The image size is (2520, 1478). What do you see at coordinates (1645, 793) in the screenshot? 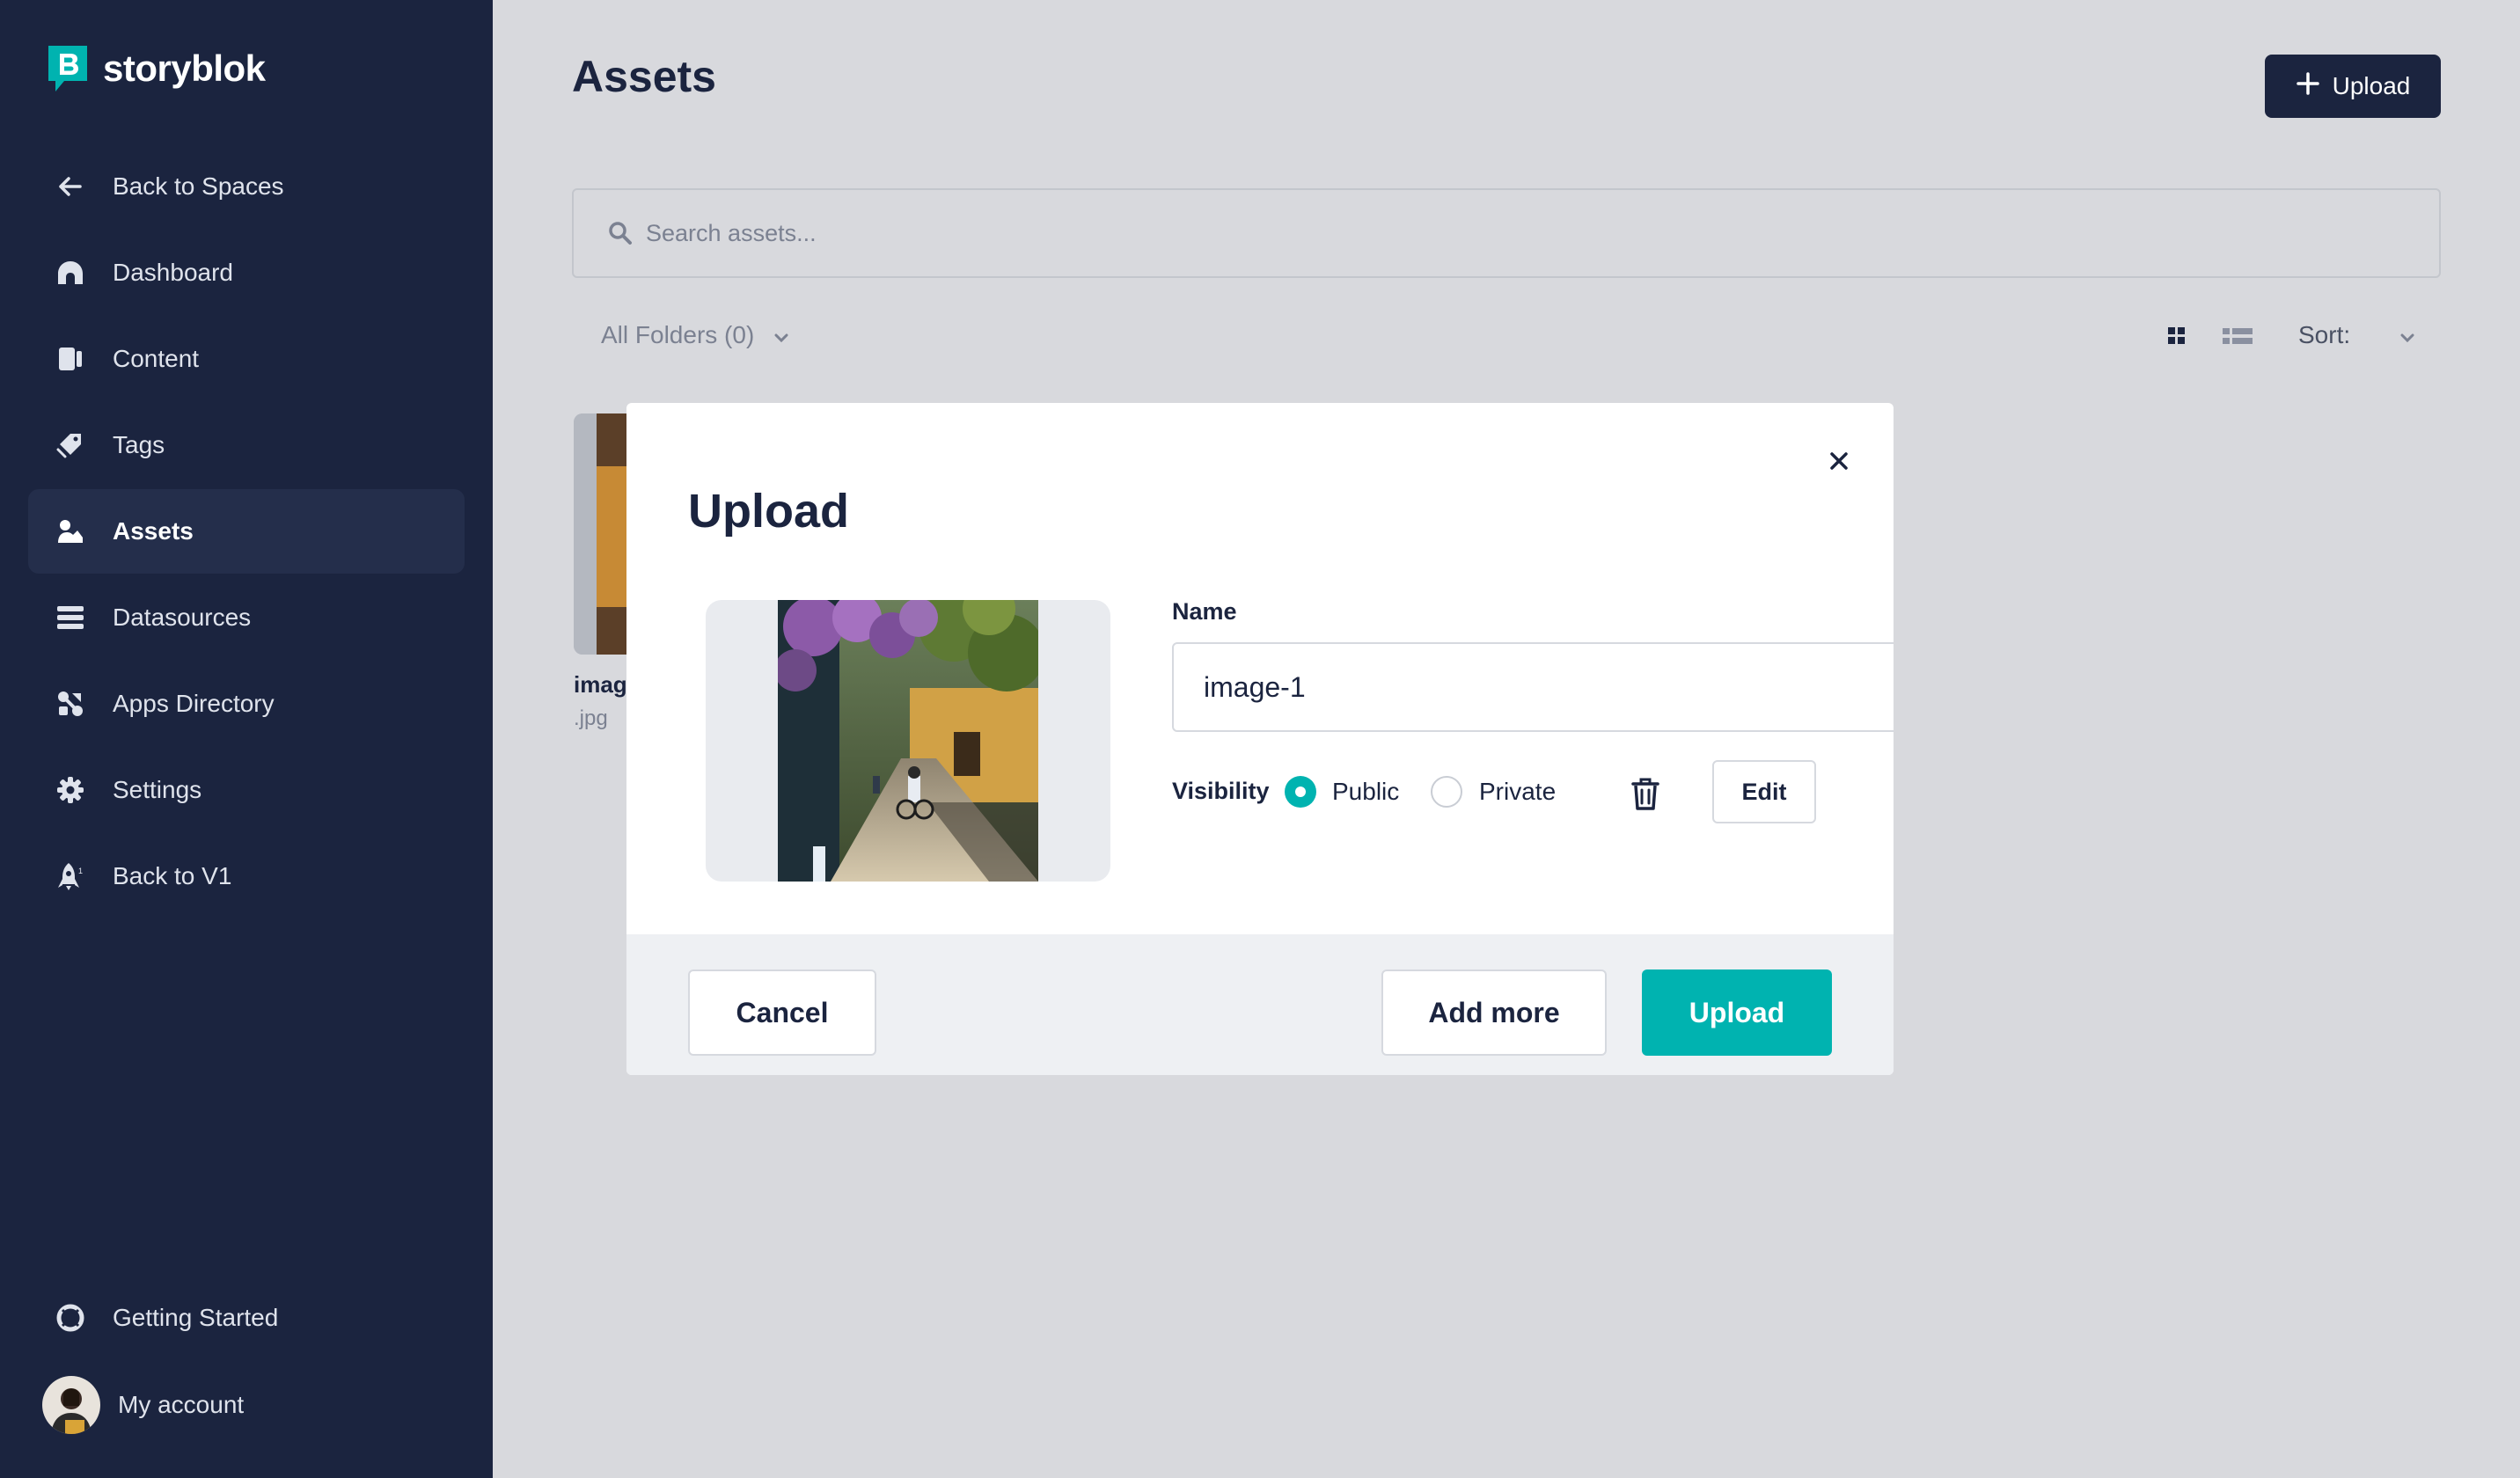
I see `trash-icon` at bounding box center [1645, 793].